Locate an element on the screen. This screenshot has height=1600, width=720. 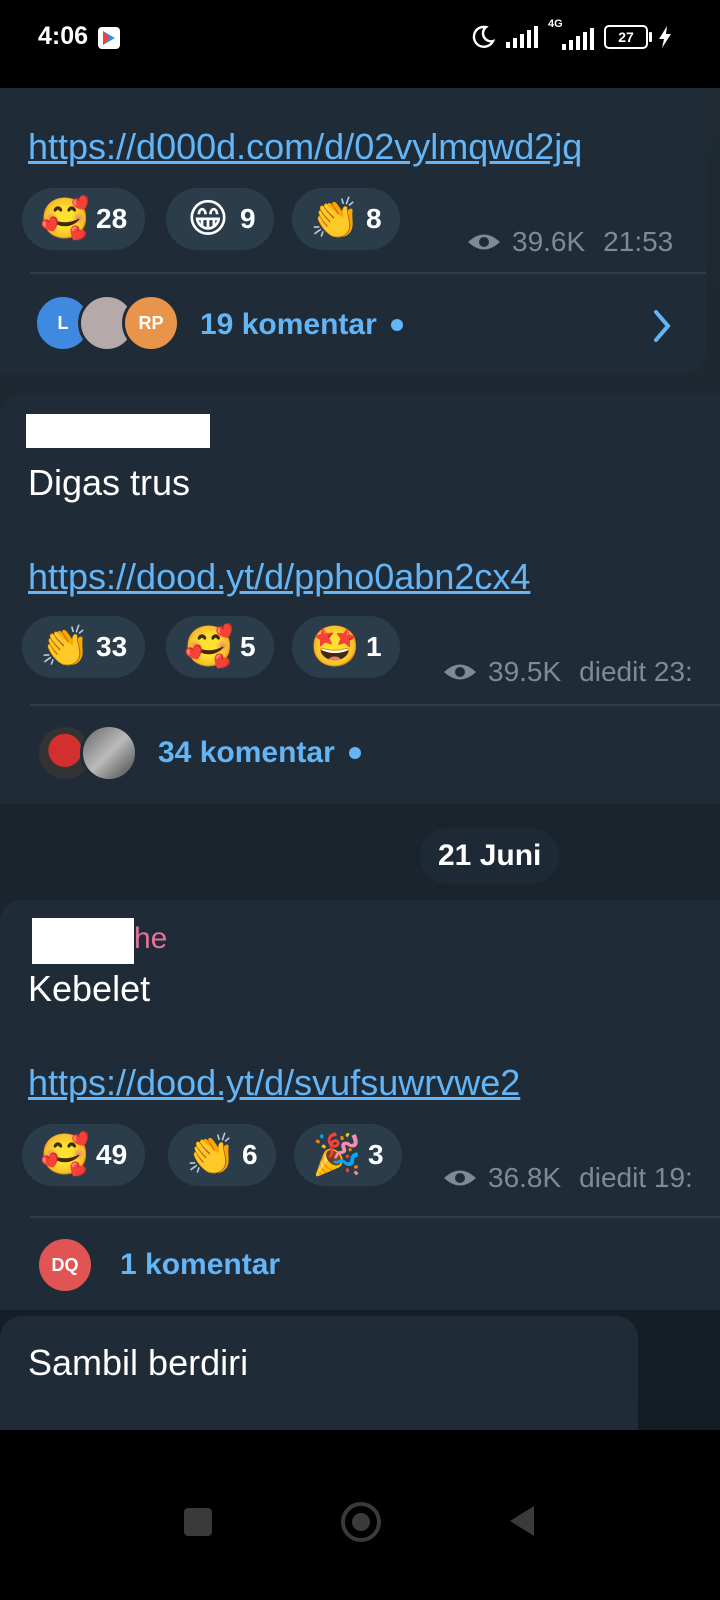
avatar: RP is located at coordinates (151, 323).